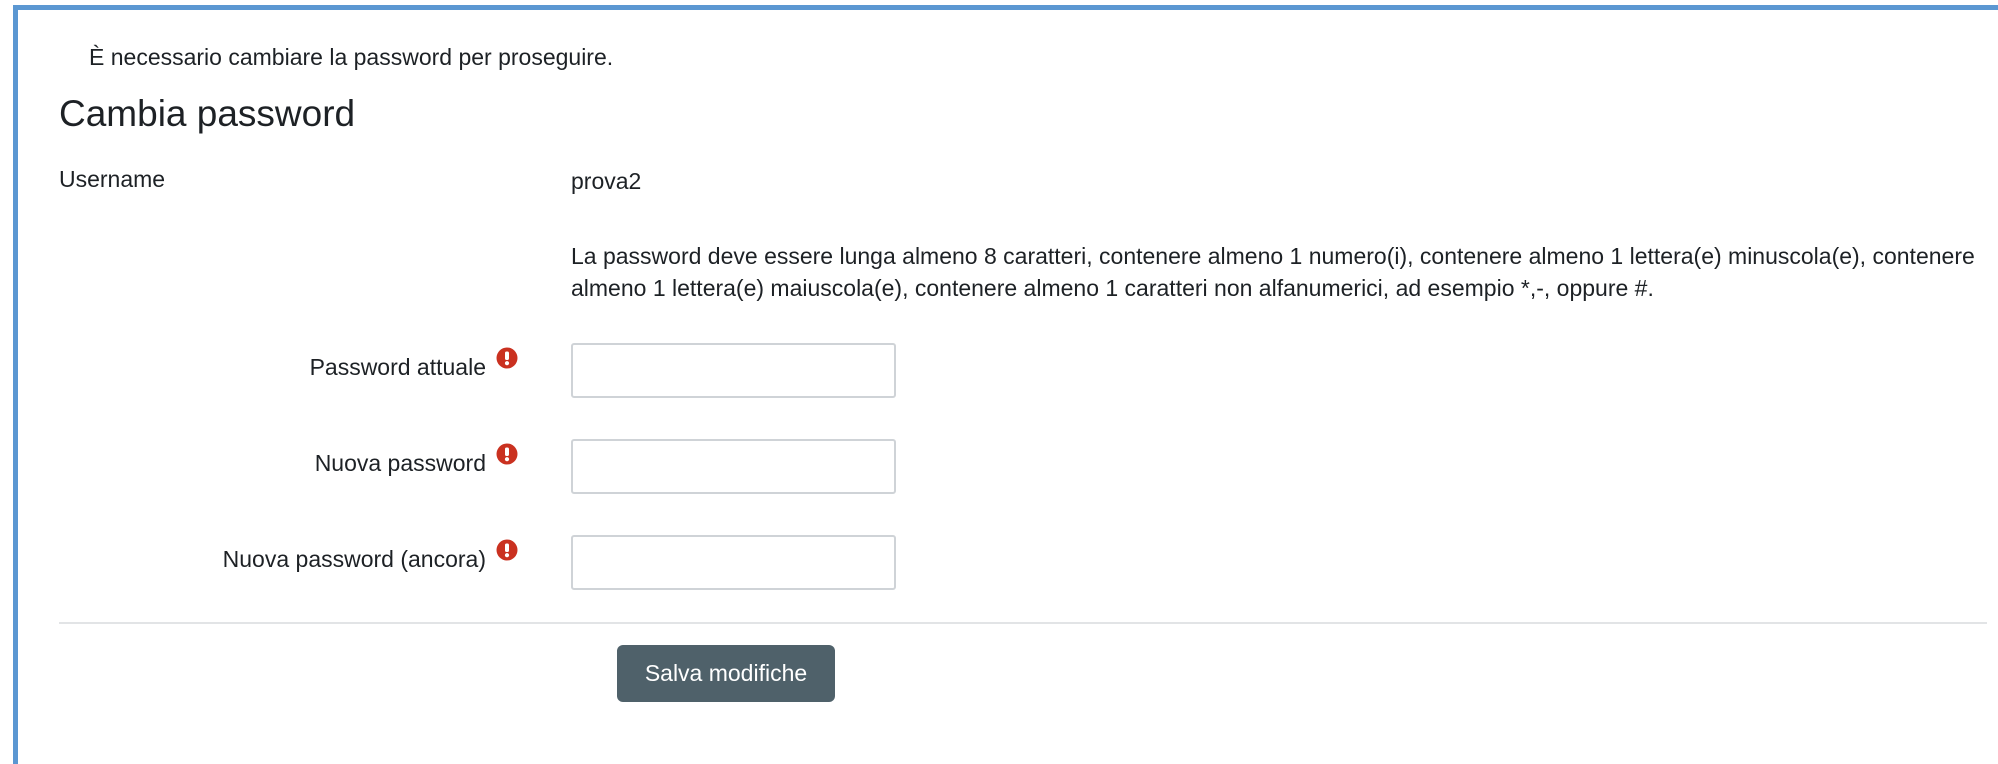  What do you see at coordinates (606, 181) in the screenshot?
I see `username-value: prova2` at bounding box center [606, 181].